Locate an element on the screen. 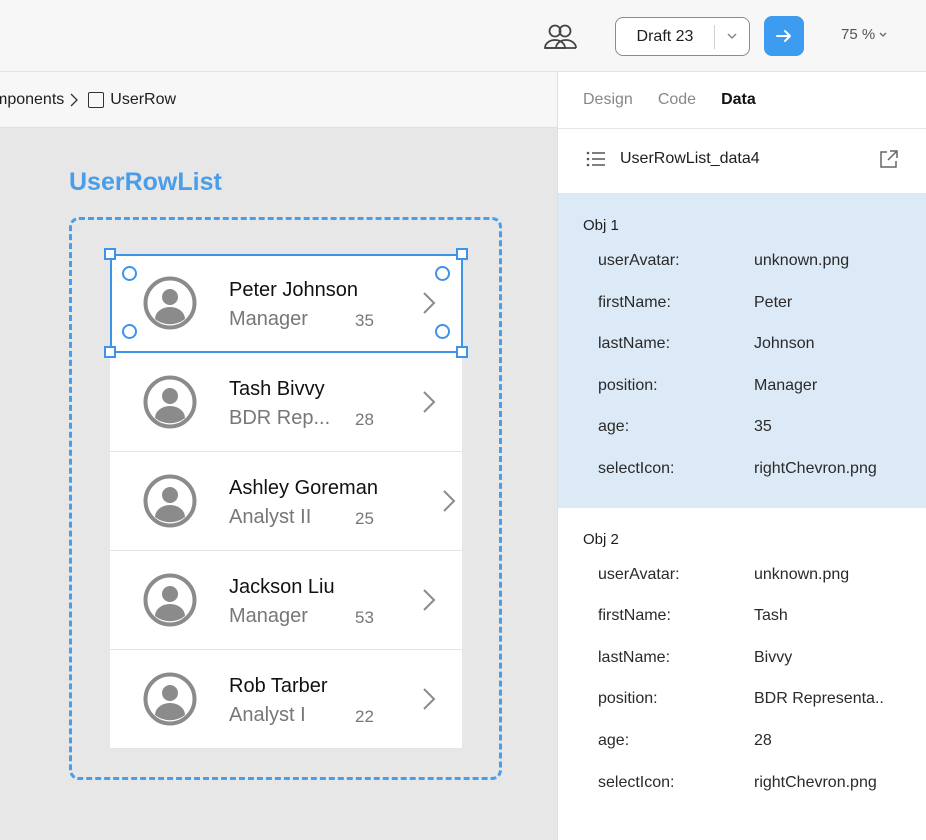 Image resolution: width=926 pixels, height=840 pixels. field-row: position: Manager is located at coordinates (742, 394).